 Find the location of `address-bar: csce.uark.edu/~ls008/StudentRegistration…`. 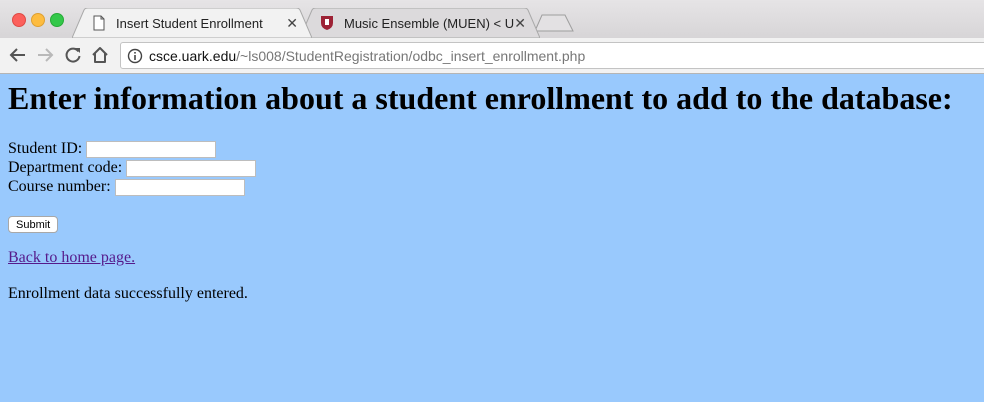

address-bar: csce.uark.edu/~ls008/StudentRegistration… is located at coordinates (552, 55).